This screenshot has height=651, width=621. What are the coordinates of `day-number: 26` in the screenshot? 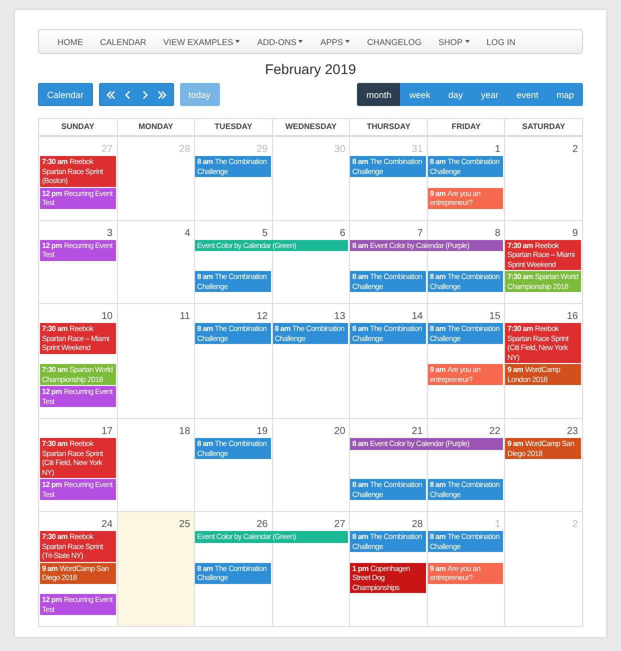 It's located at (262, 524).